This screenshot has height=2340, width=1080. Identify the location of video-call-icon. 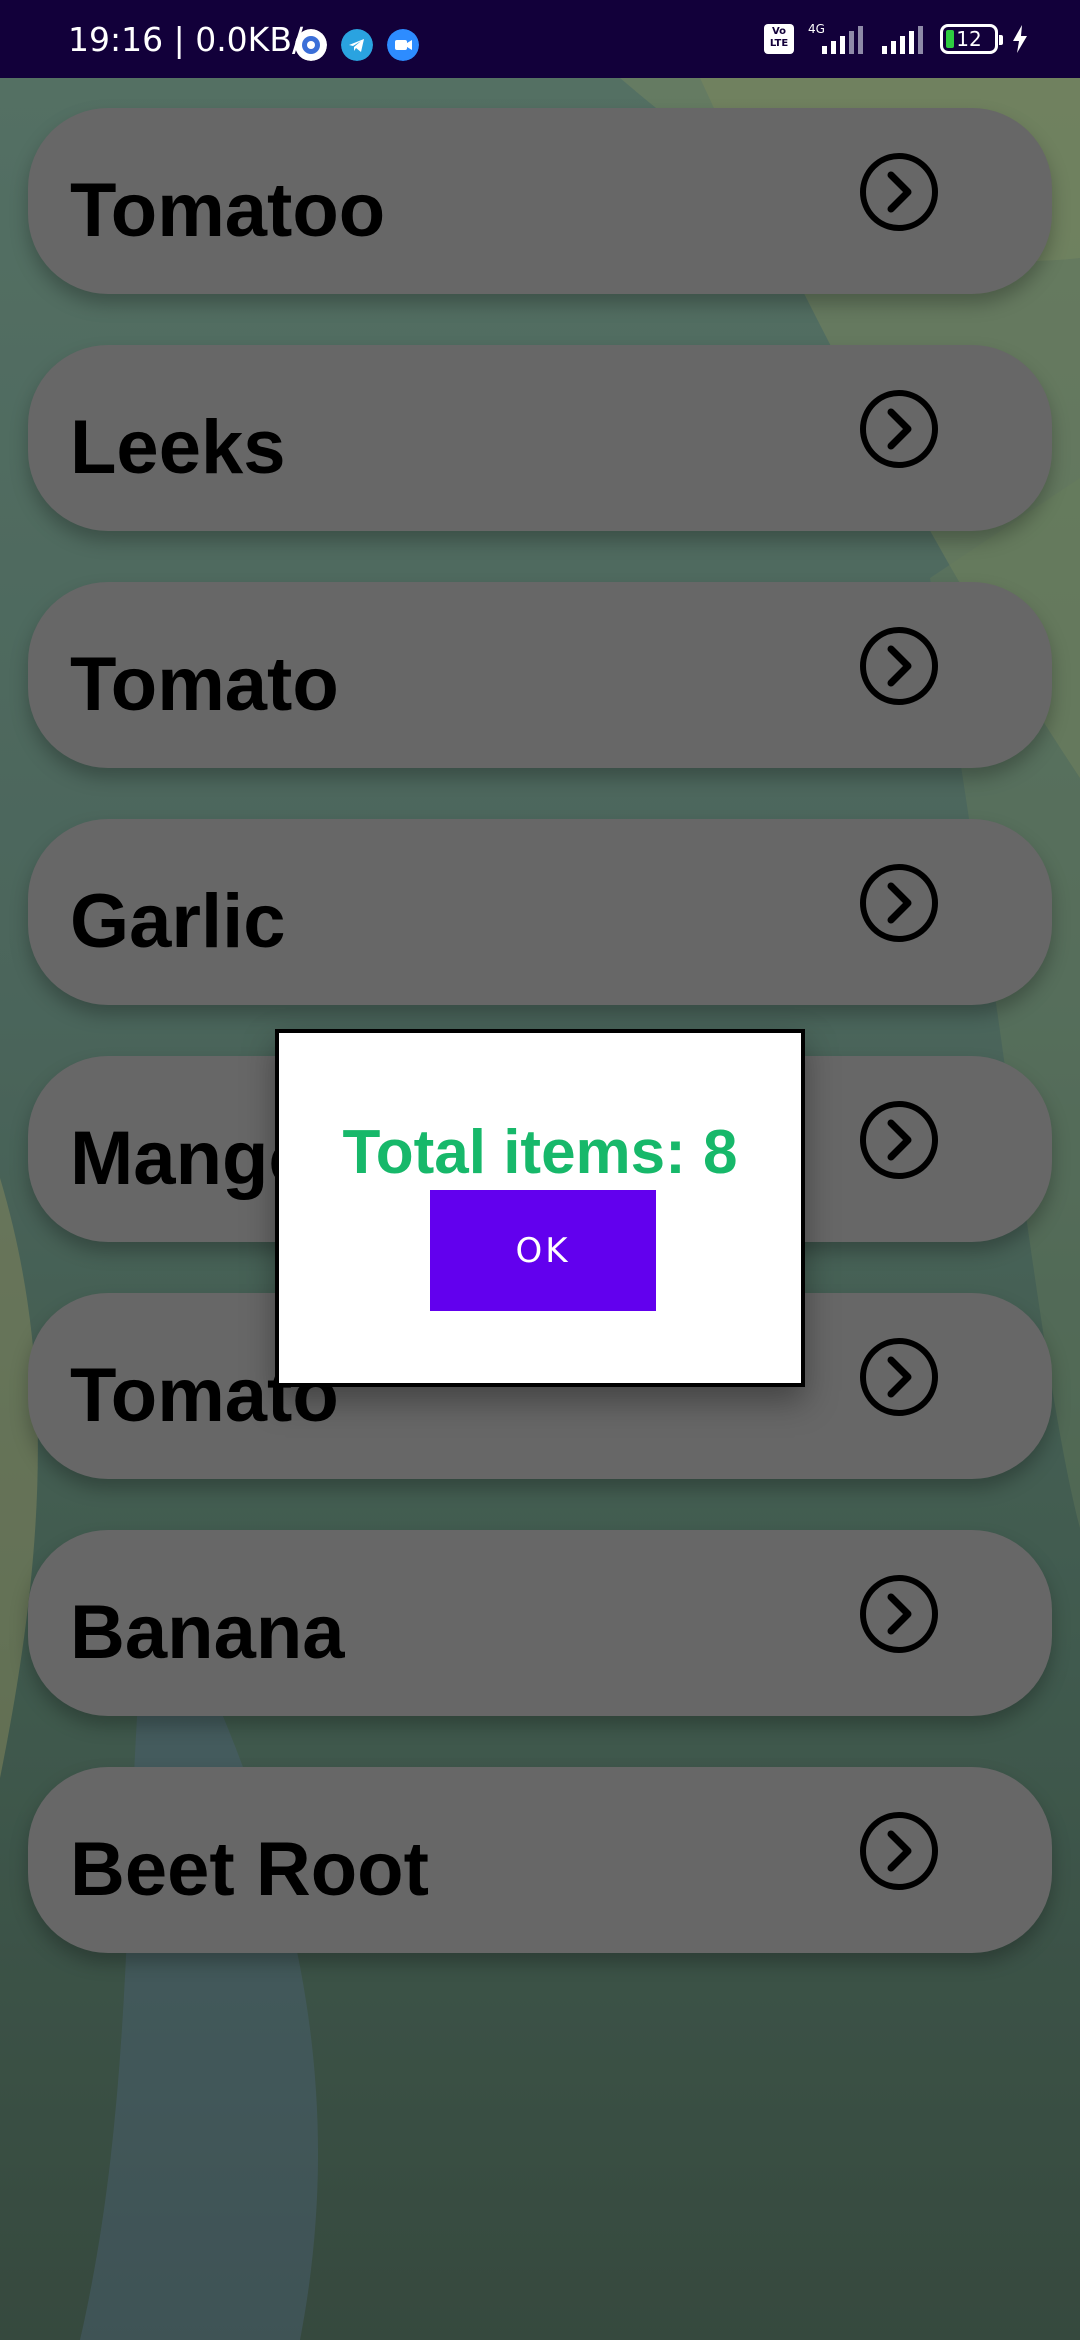
(403, 45).